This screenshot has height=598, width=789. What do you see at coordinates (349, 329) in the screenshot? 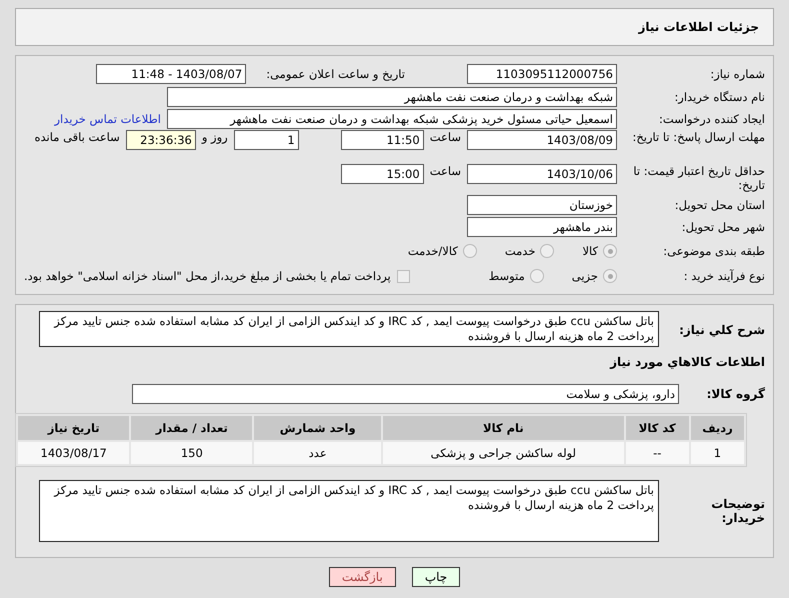
I see `description-box: باتل ساکشن ccu طبق درخواست پیوست ایمد , کد IRC و کد ایندکس الزامی از ایران کد مشابه استفاده شده جنس تایید مرکز پرداخت 2 ماه هزینه ارسال با فروشنده` at bounding box center [349, 329].